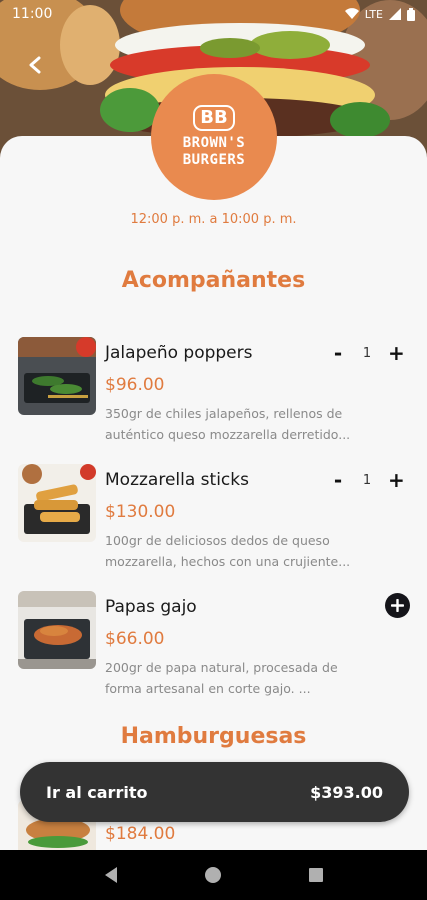 The height and width of the screenshot is (900, 427). Describe the element at coordinates (395, 14) in the screenshot. I see `signal-icon` at that location.